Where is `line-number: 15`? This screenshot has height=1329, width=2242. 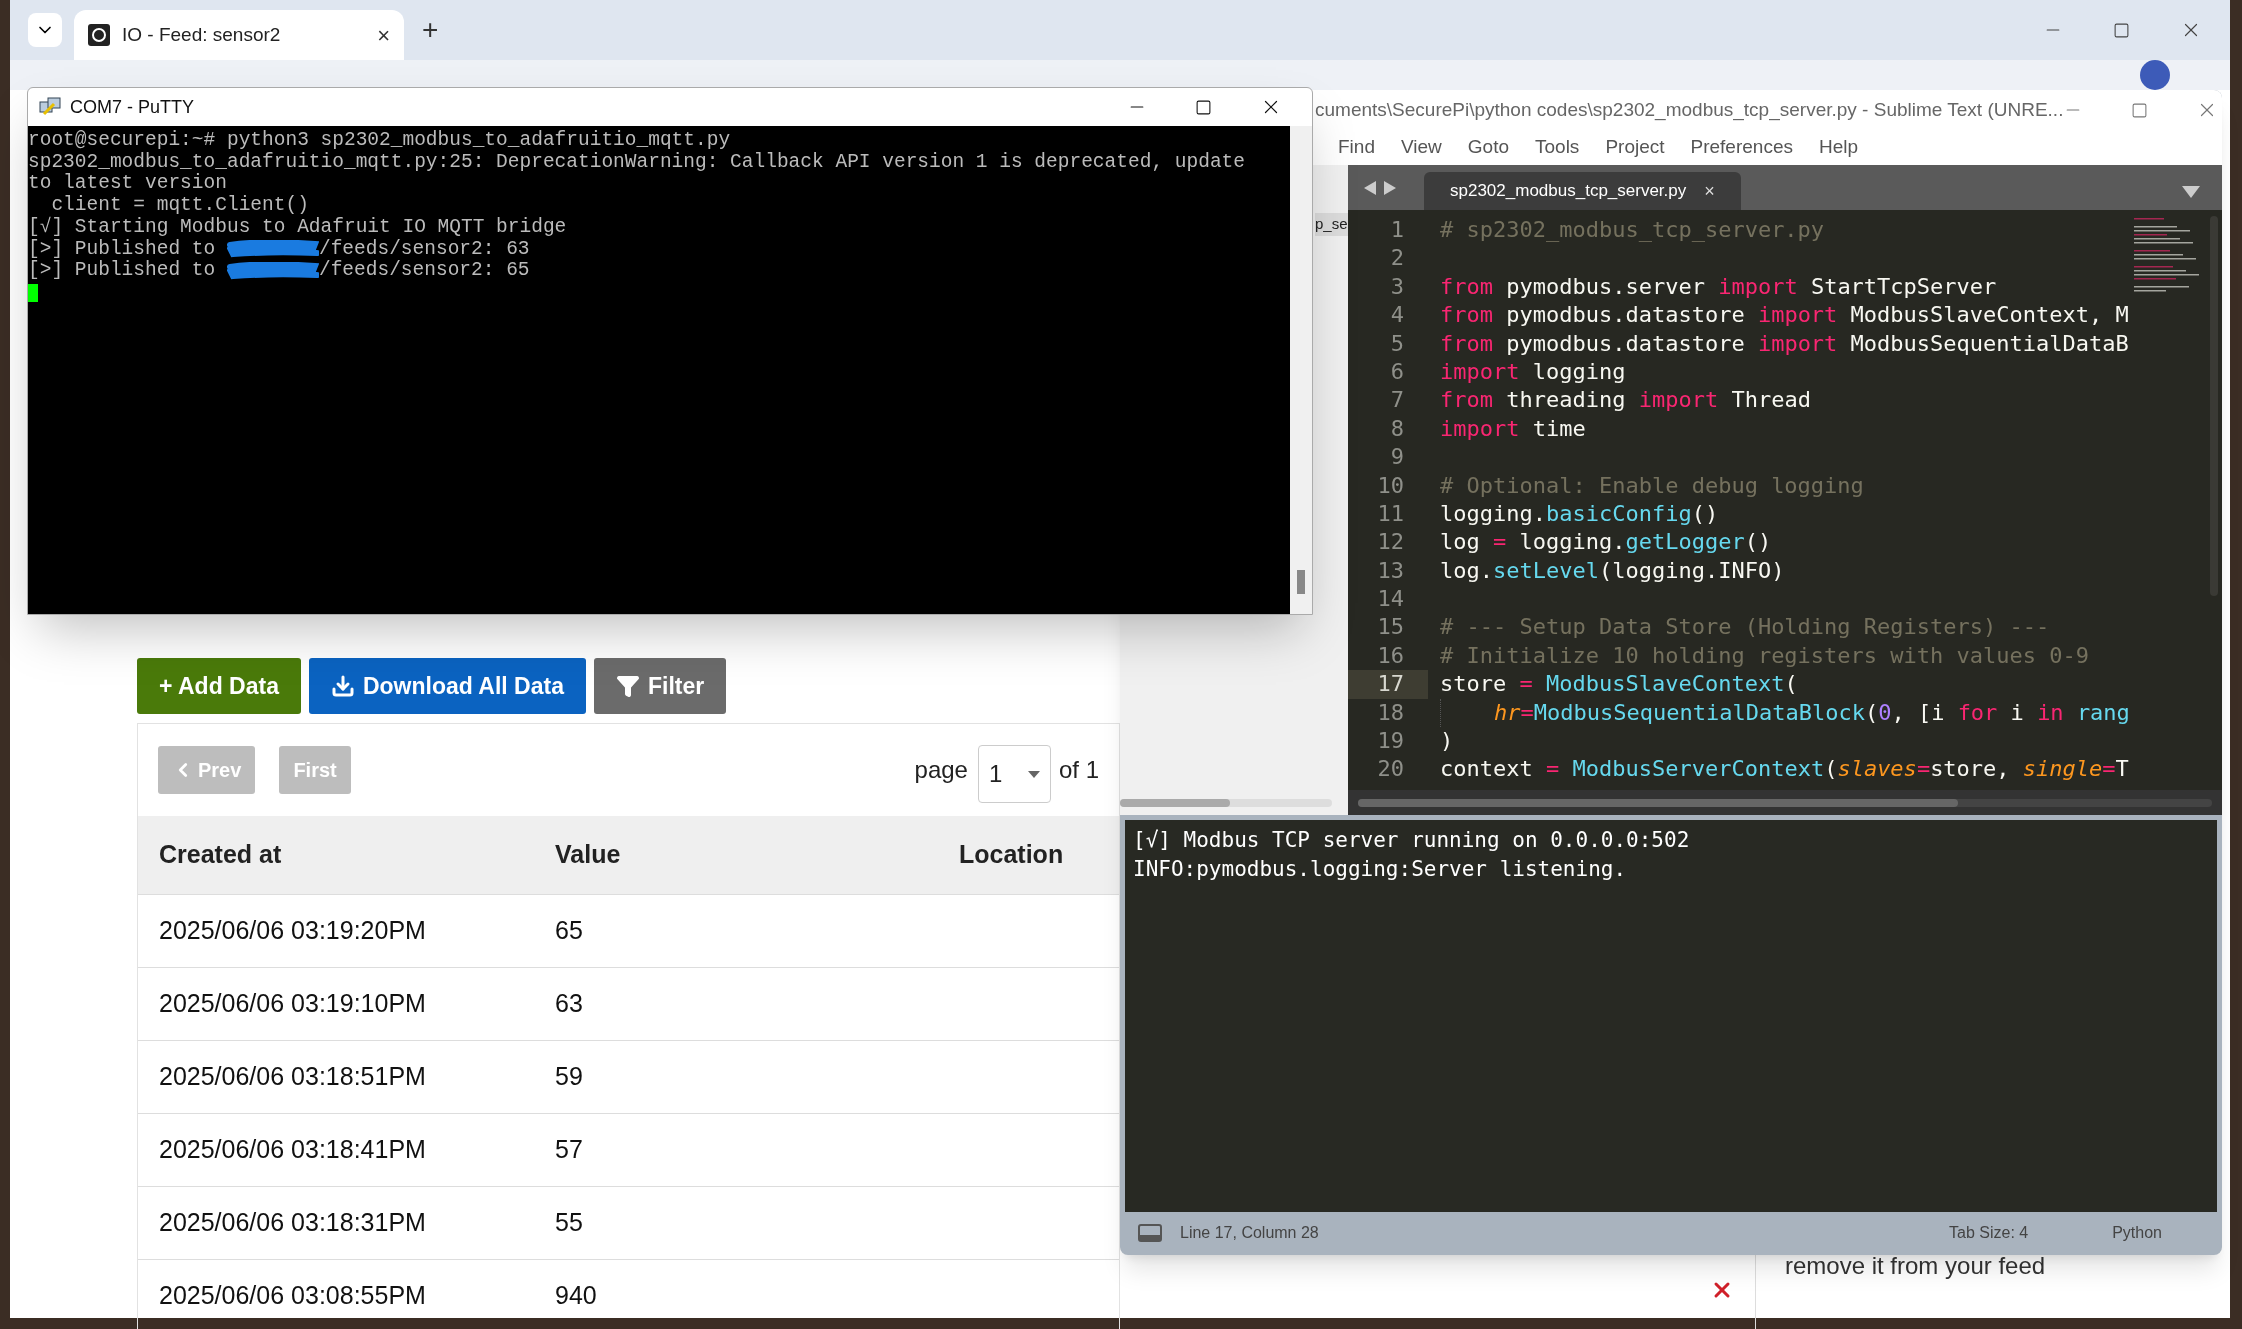
line-number: 15 is located at coordinates (1390, 627).